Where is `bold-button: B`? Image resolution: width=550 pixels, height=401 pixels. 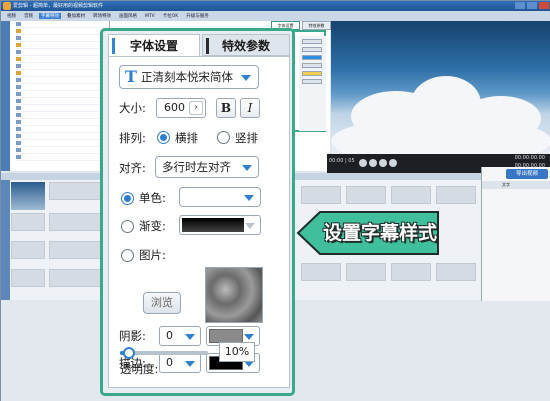
bold-button: B is located at coordinates (226, 108).